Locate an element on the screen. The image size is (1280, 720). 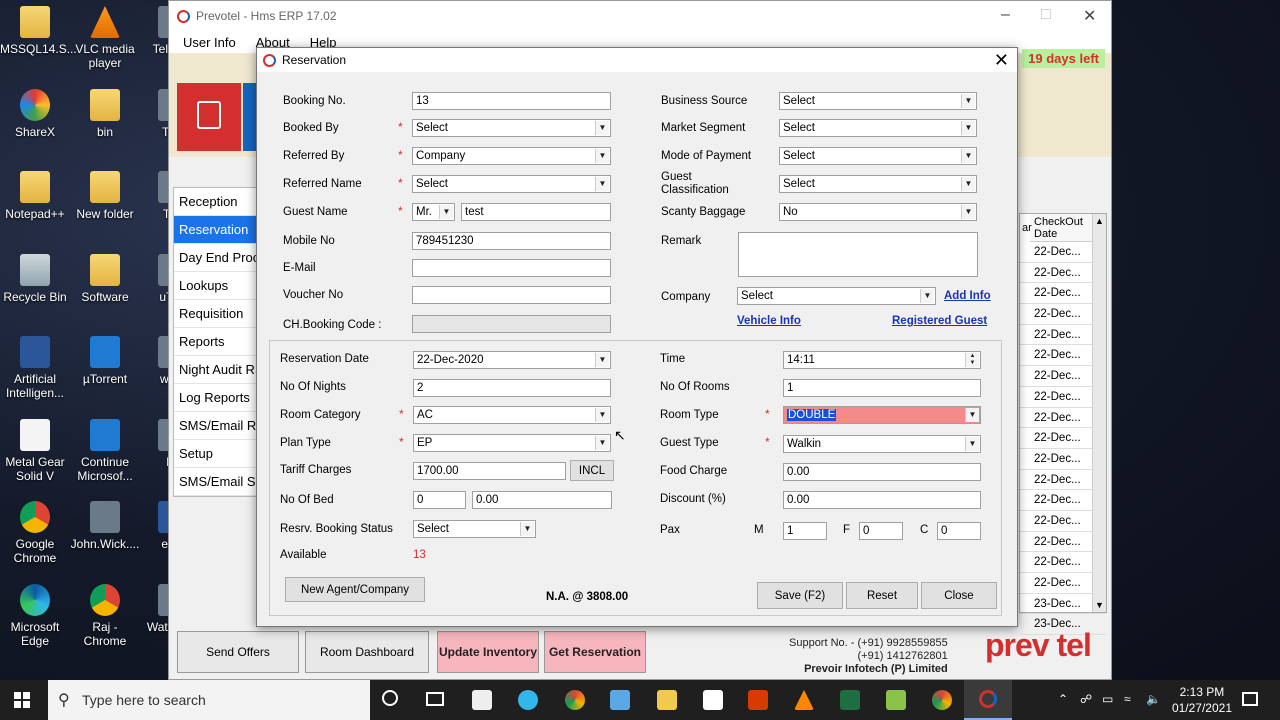
registered-guest-link: Registered Guest is located at coordinates (939, 321).